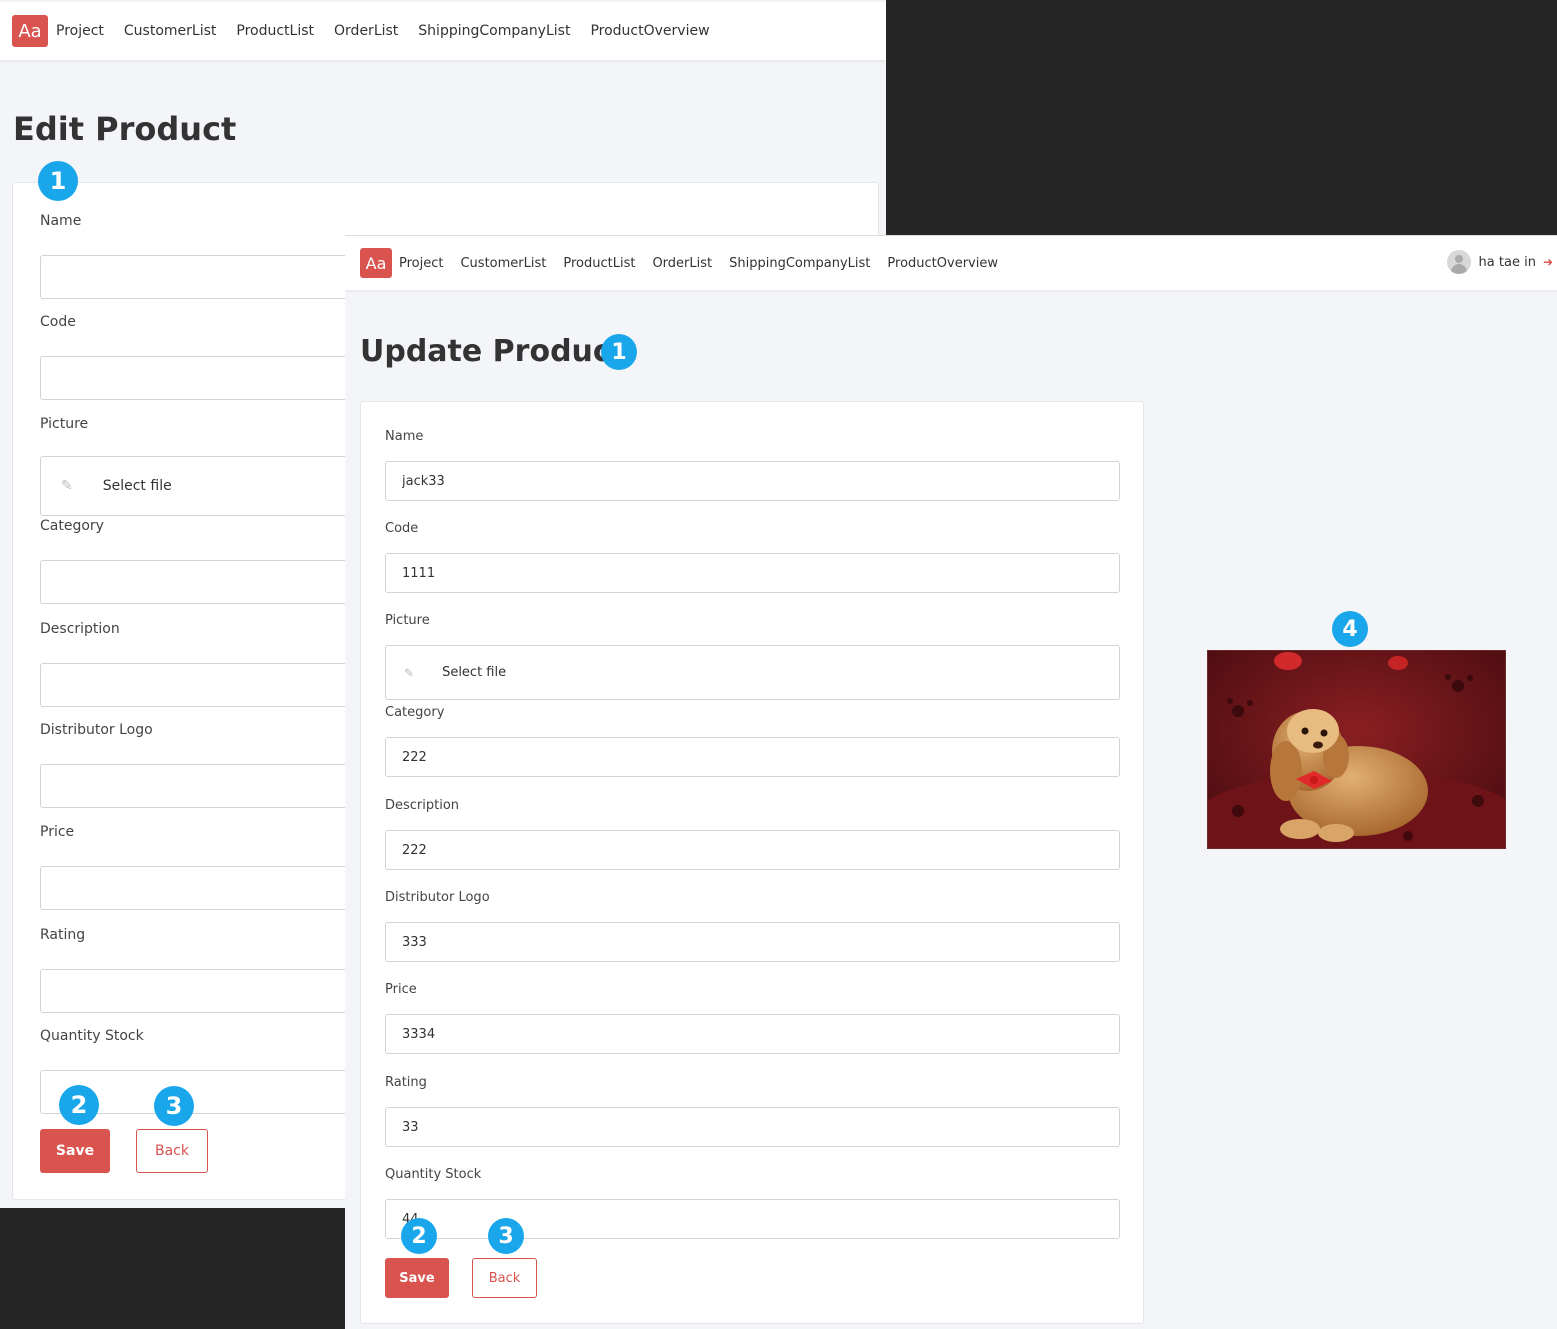 The width and height of the screenshot is (1557, 1329). What do you see at coordinates (1507, 262) in the screenshot?
I see `user-name: ha tae in` at bounding box center [1507, 262].